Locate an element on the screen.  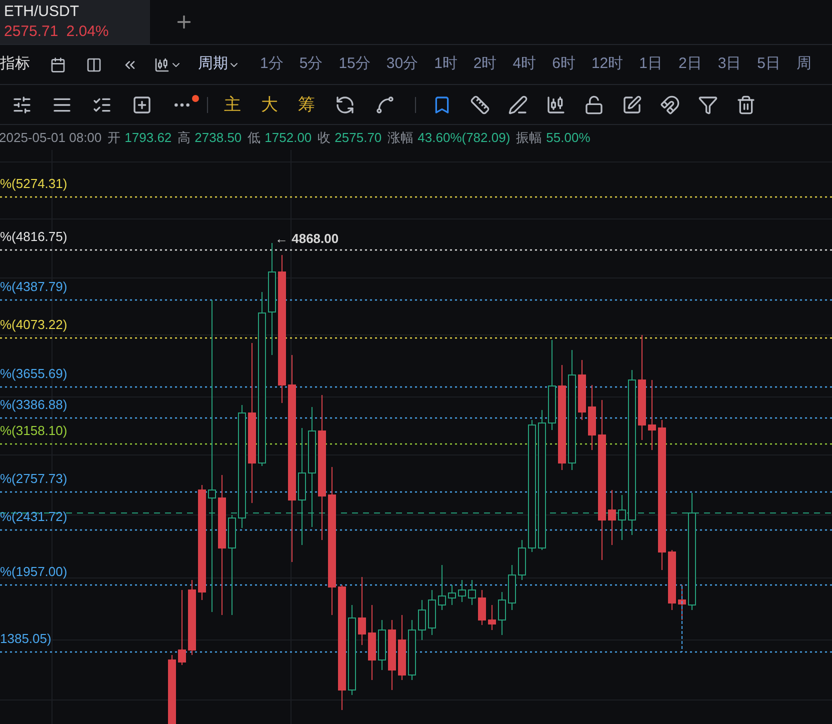
field-label: 振幅 is located at coordinates (529, 137).